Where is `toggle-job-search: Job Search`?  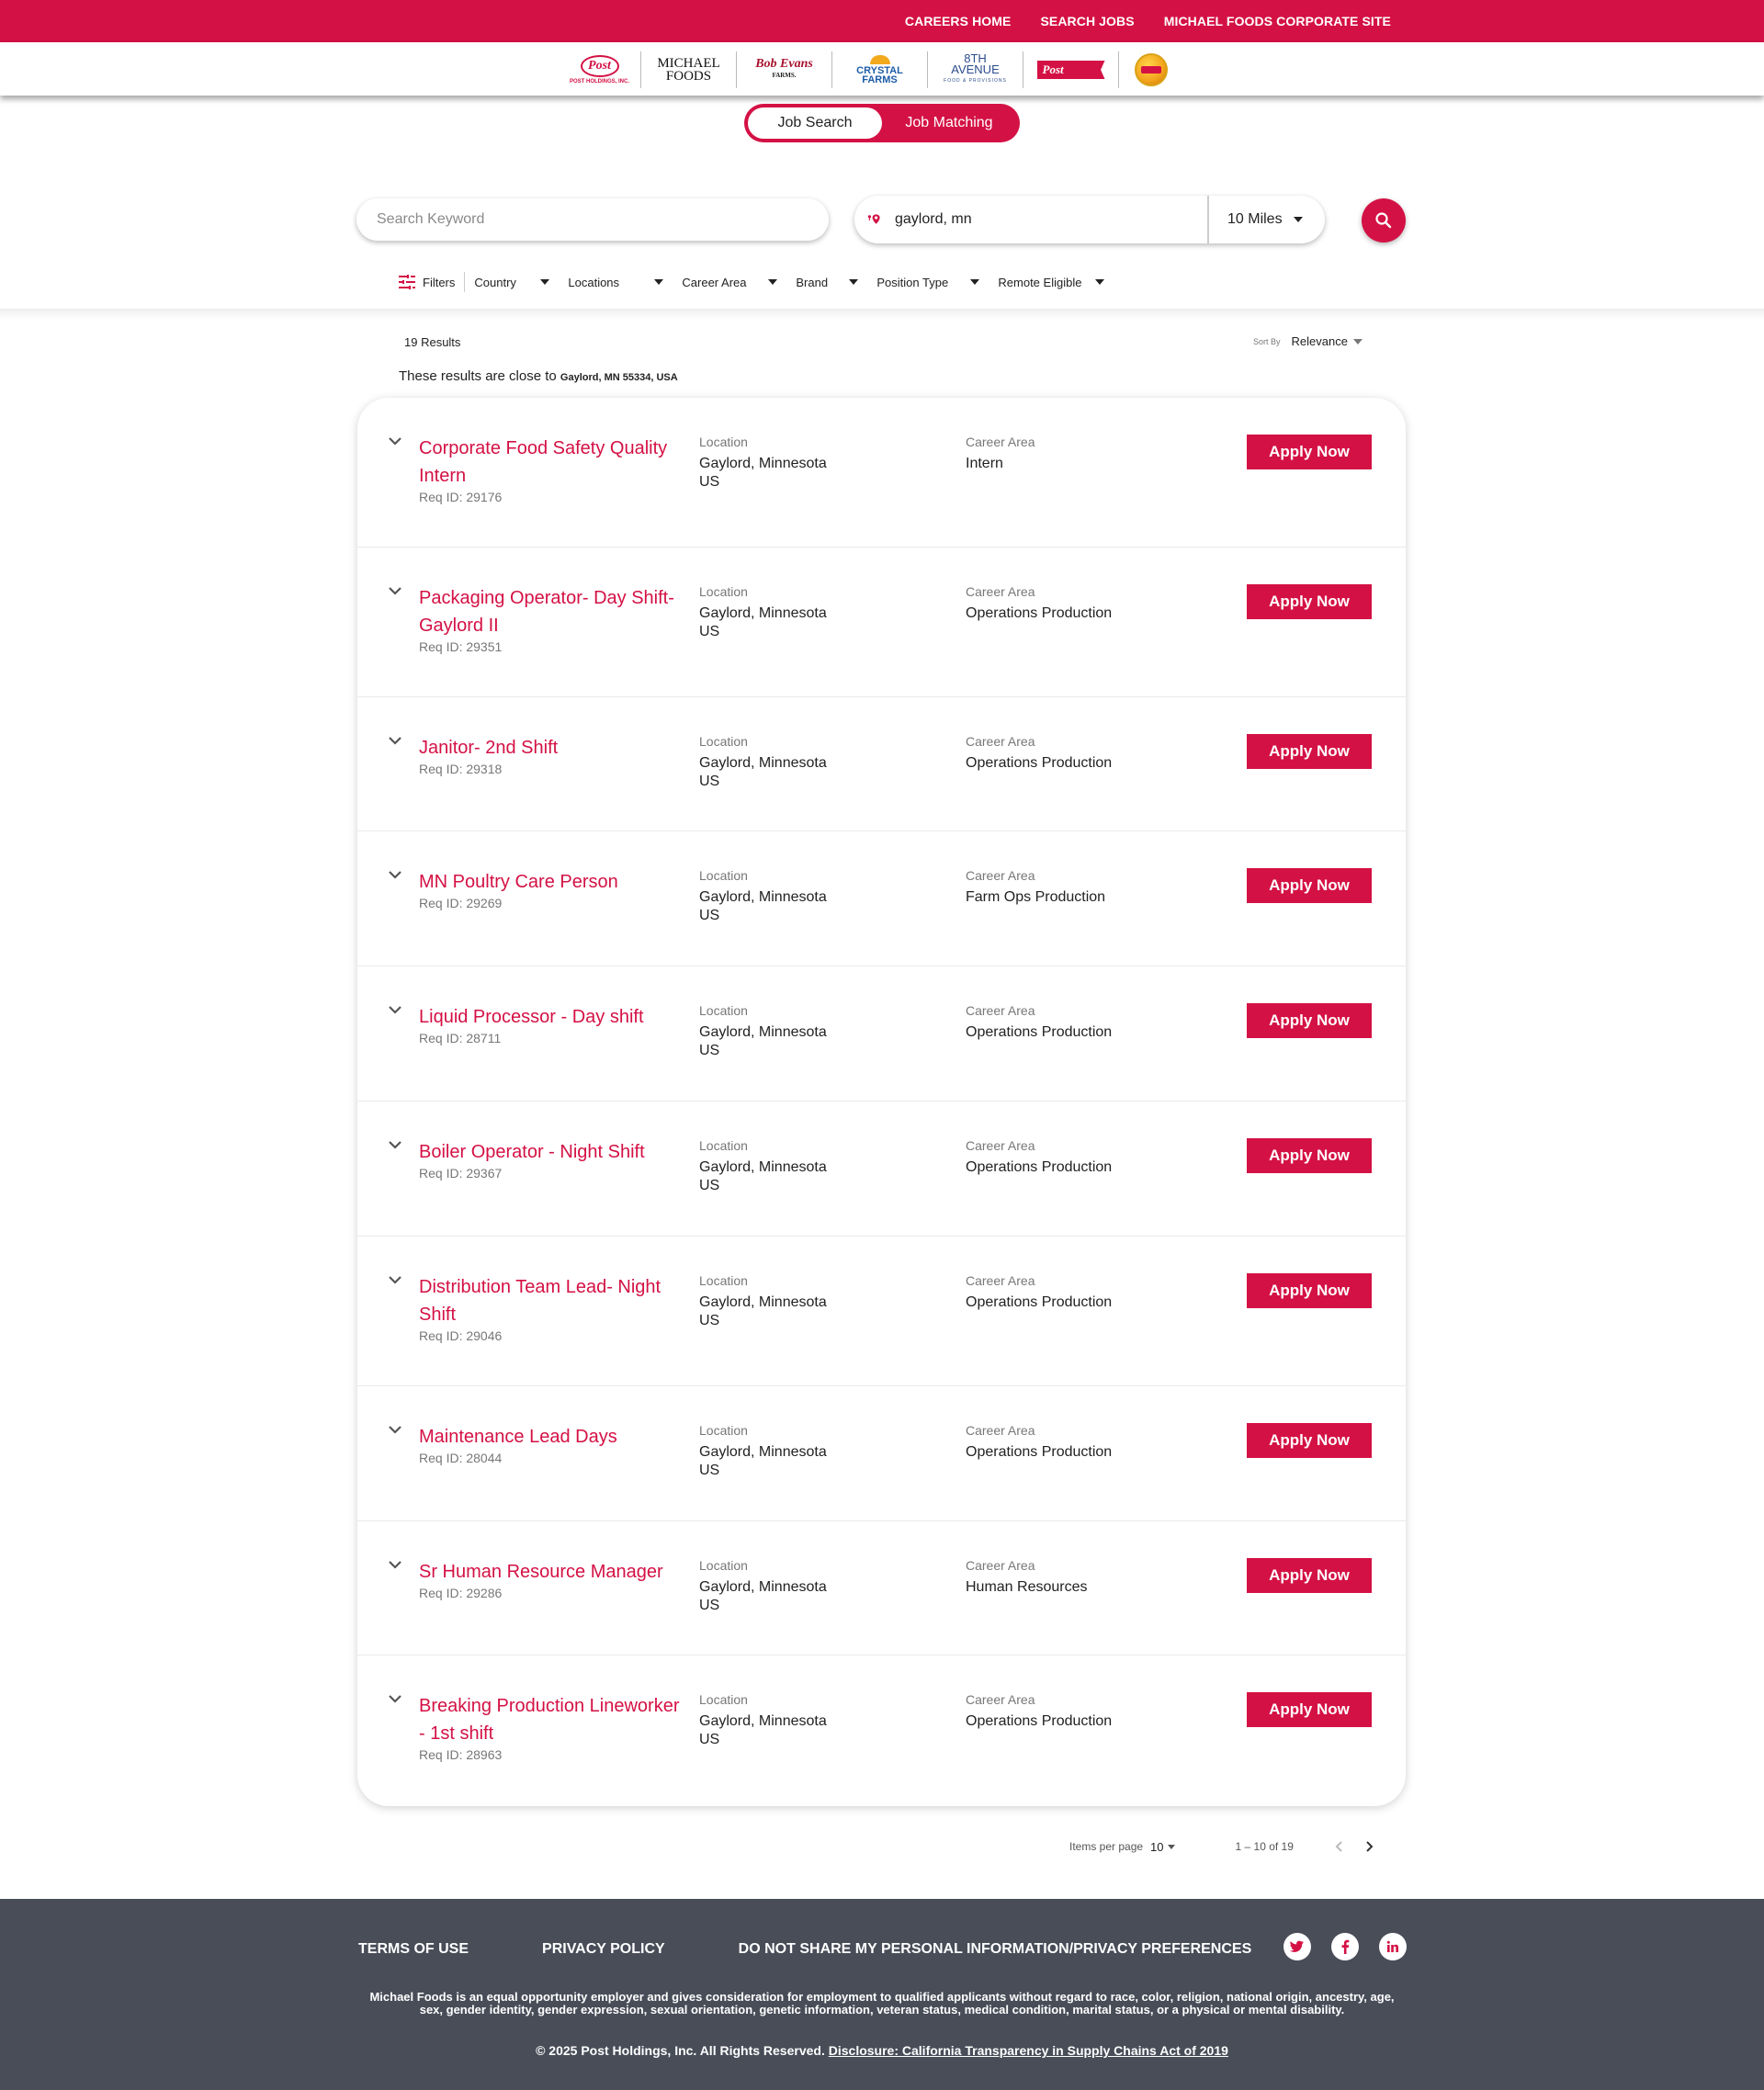 toggle-job-search: Job Search is located at coordinates (815, 123).